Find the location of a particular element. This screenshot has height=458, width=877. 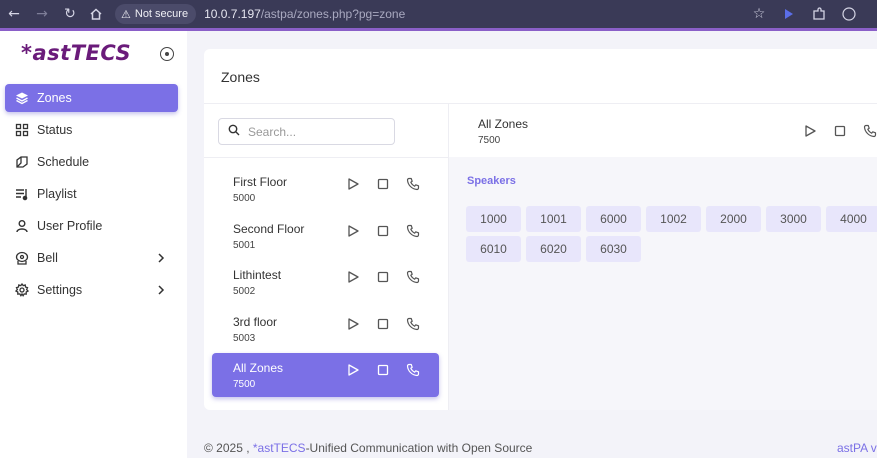

zone-number: 5001 is located at coordinates (244, 245).